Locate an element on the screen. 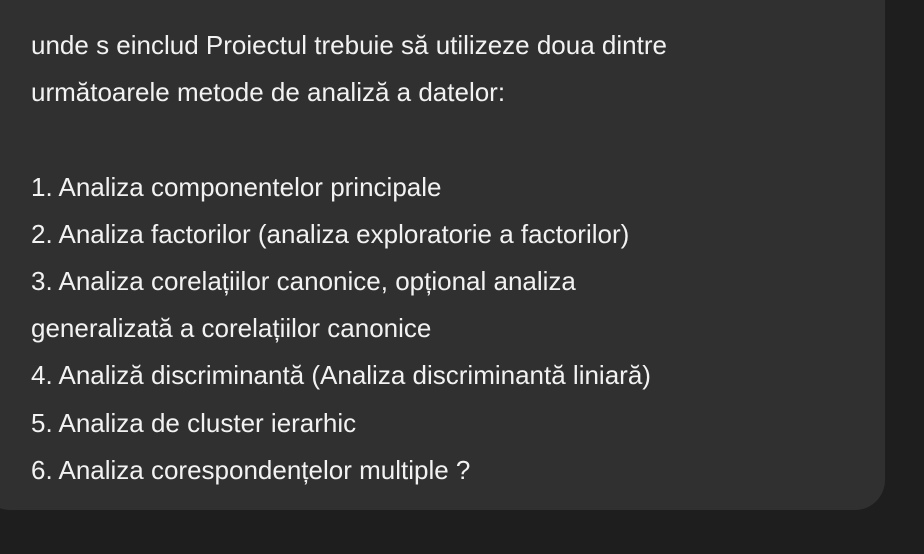 This screenshot has width=924, height=554. list-item: 6. Analiza corespondențelor multiple ? is located at coordinates (251, 469).